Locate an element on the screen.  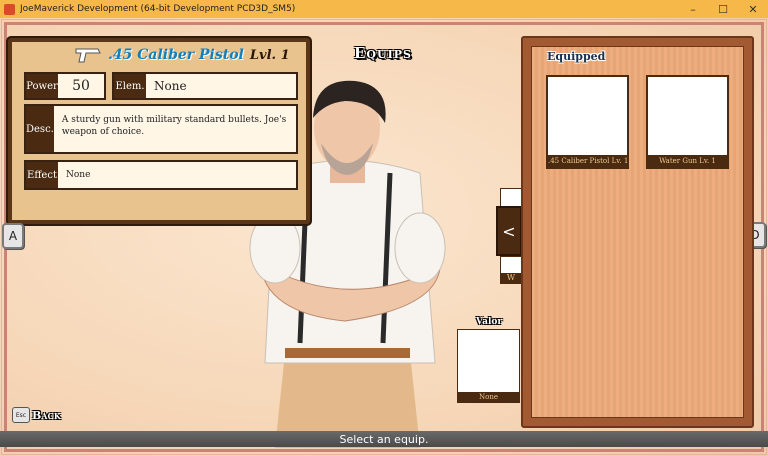
power-row: Power 50 is located at coordinates (65, 86).